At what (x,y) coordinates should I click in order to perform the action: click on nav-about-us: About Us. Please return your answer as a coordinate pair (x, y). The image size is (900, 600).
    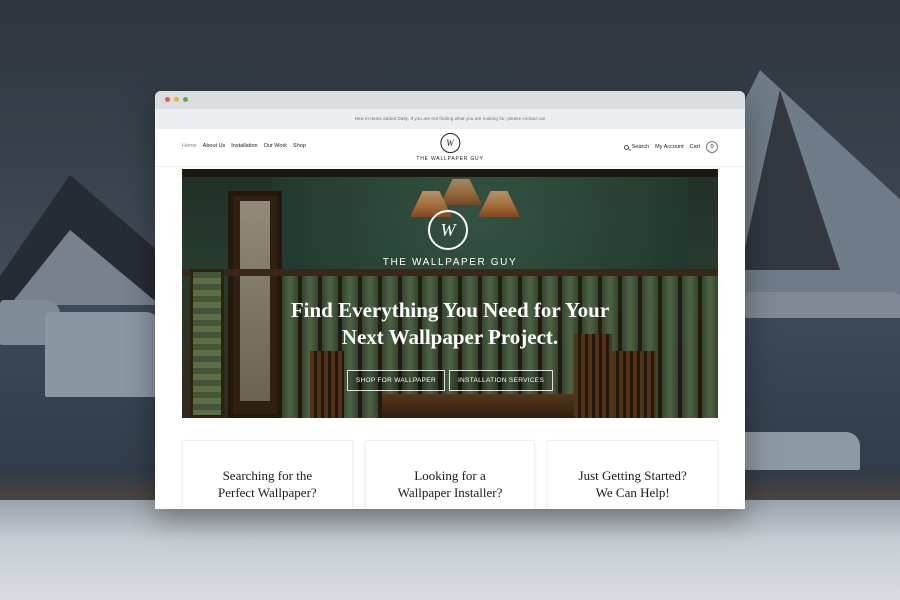
    Looking at the image, I should click on (214, 146).